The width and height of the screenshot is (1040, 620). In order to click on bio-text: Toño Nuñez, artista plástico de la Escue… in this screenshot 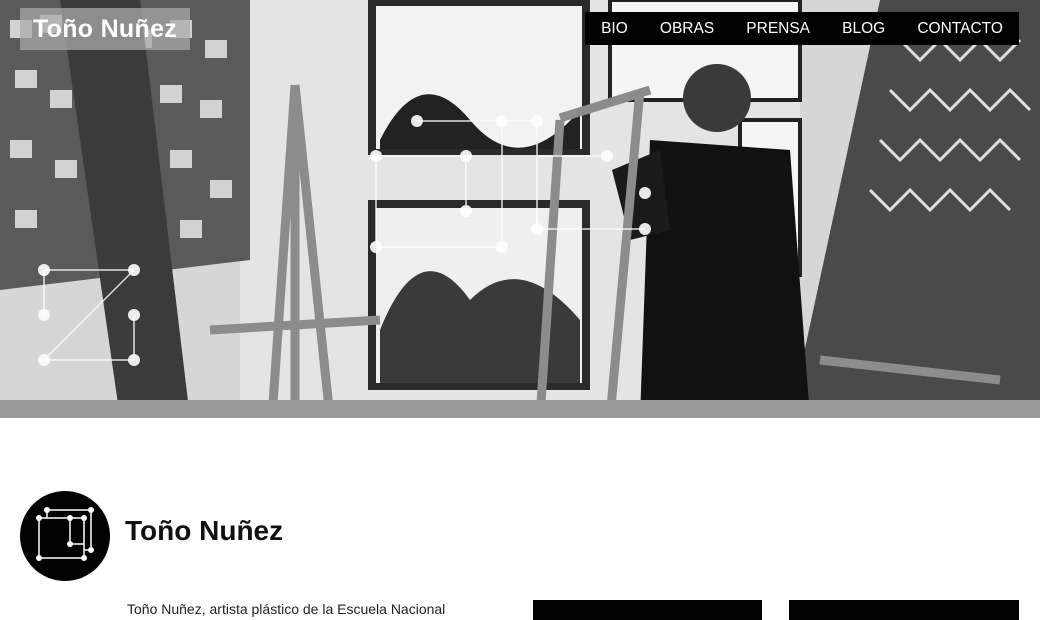, I will do `click(286, 609)`.